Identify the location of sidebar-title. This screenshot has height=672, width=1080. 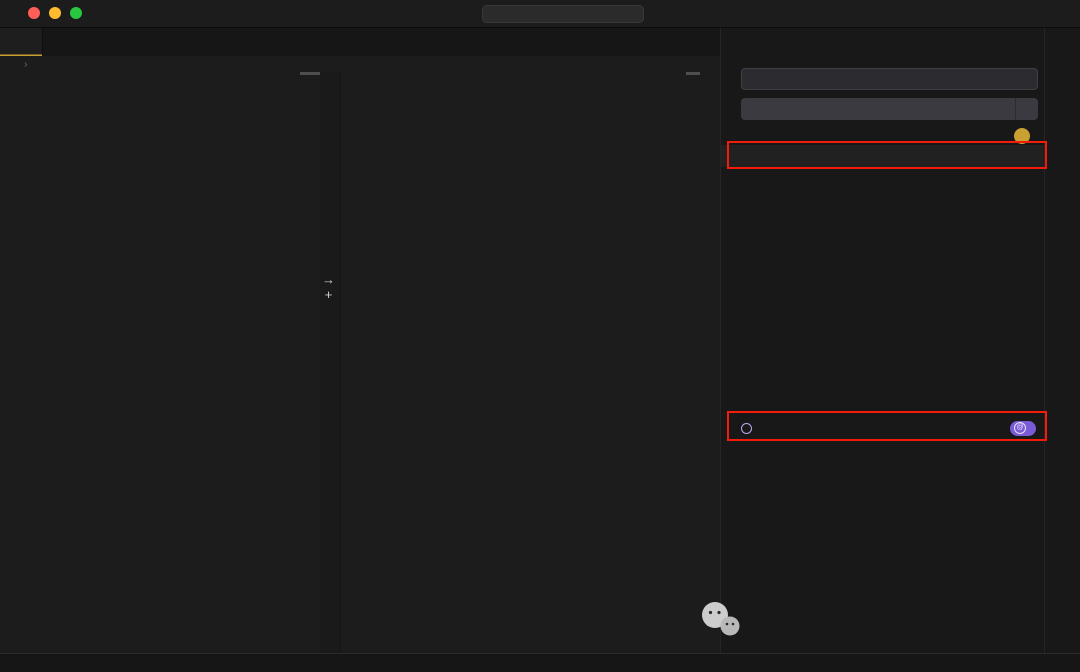
(882, 38).